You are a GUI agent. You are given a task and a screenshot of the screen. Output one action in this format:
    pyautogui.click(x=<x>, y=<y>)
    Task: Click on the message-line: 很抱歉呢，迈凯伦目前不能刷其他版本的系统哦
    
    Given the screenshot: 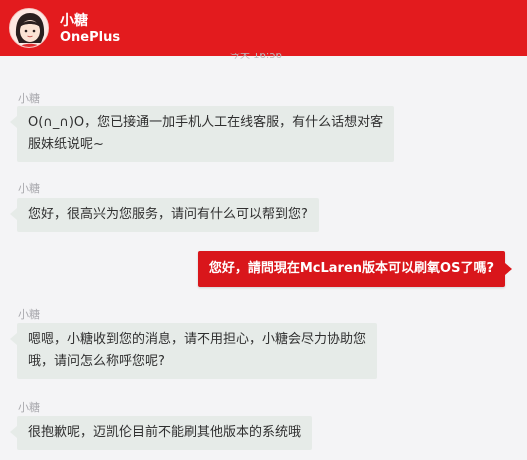 What is the action you would take?
    pyautogui.click(x=165, y=432)
    